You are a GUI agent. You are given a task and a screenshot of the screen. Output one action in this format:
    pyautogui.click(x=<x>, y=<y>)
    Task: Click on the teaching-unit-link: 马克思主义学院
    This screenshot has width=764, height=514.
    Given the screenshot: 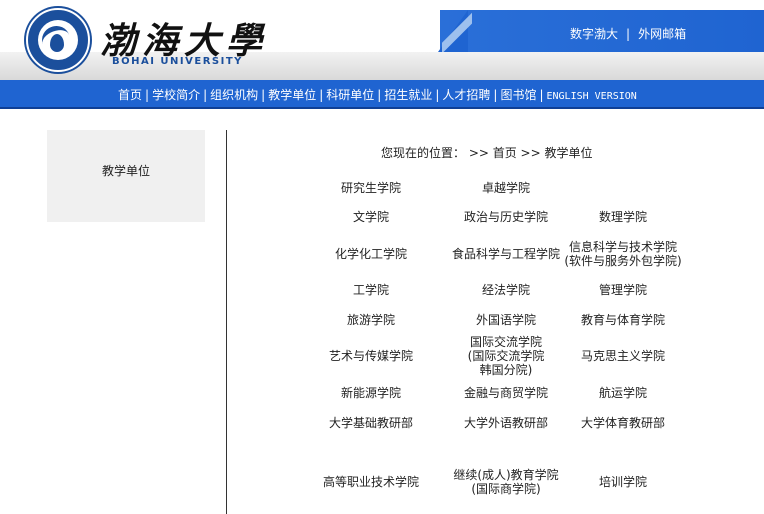 What is the action you would take?
    pyautogui.click(x=623, y=356)
    